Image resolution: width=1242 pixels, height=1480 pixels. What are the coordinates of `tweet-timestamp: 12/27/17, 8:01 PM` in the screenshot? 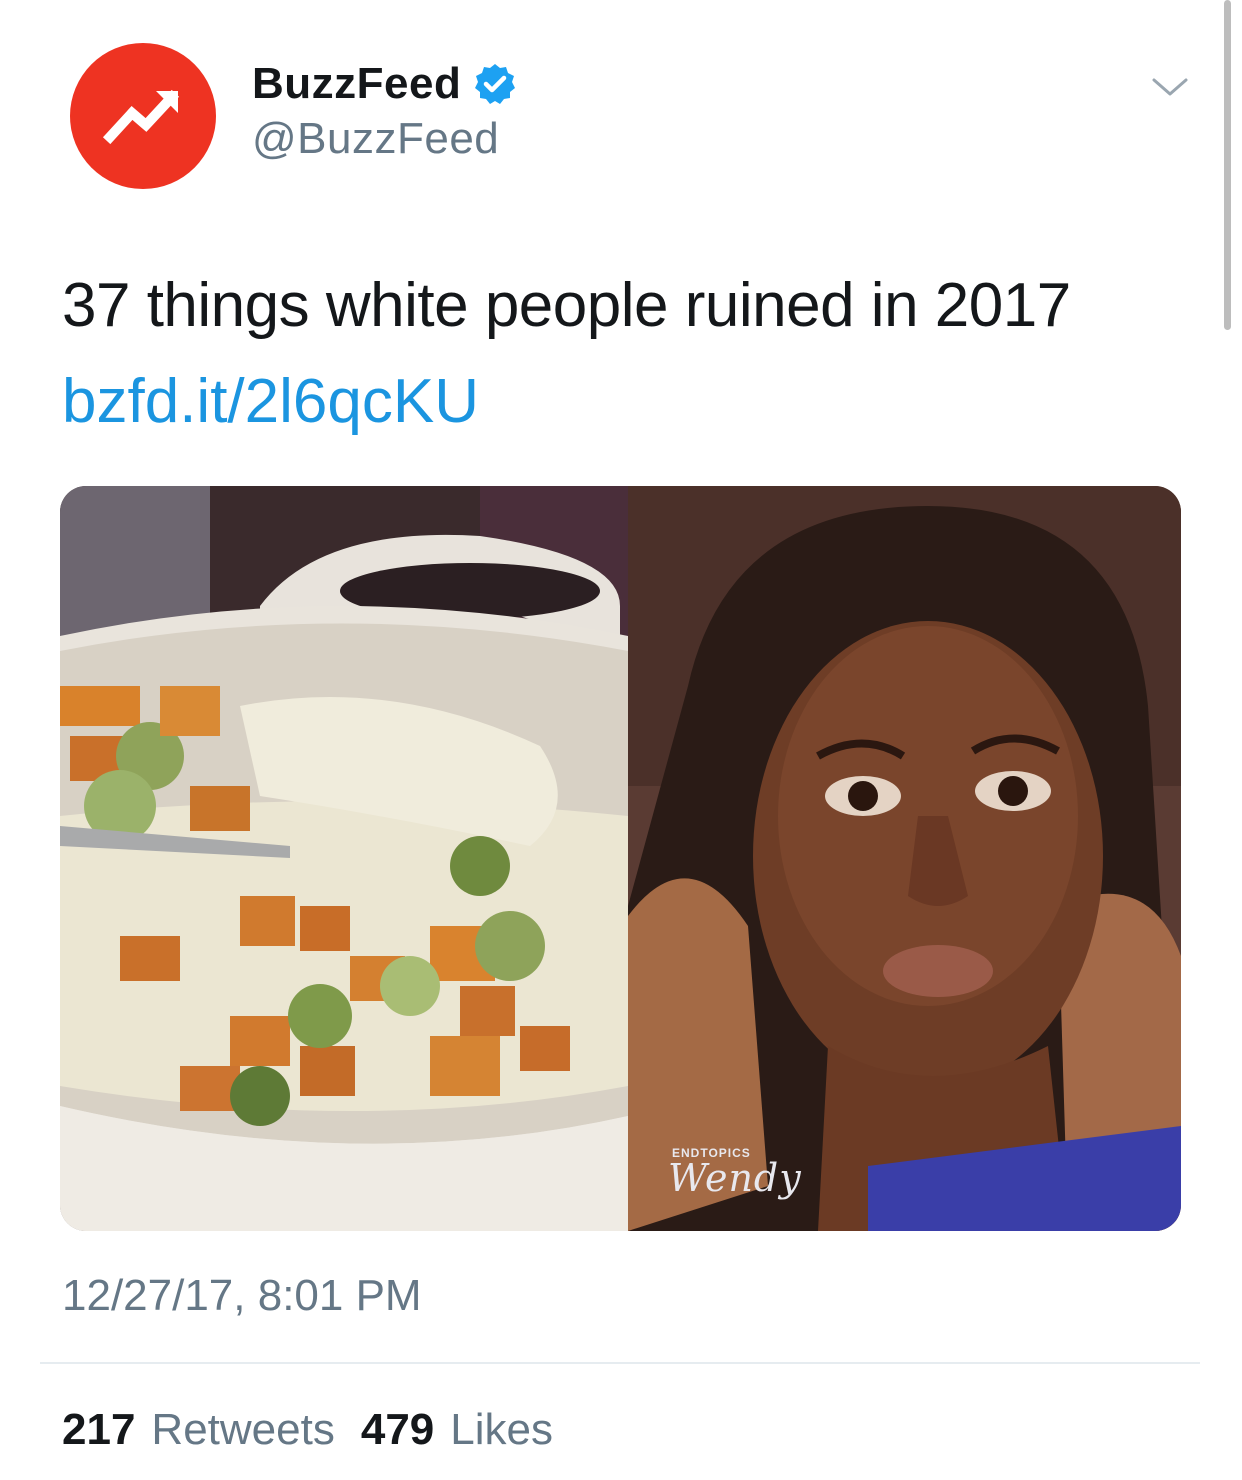 It's located at (242, 1296).